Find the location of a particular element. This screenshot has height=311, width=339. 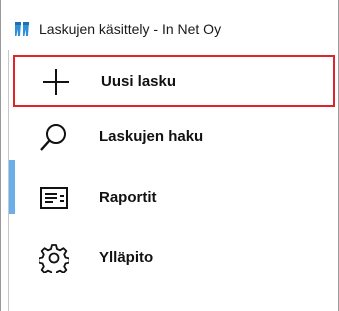

report-icon is located at coordinates (54, 198).